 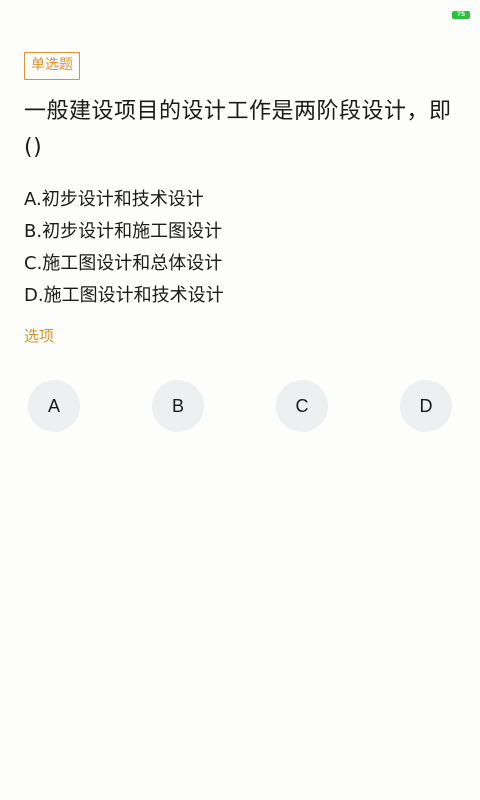 What do you see at coordinates (39, 336) in the screenshot?
I see `choices-section-label: 选项` at bounding box center [39, 336].